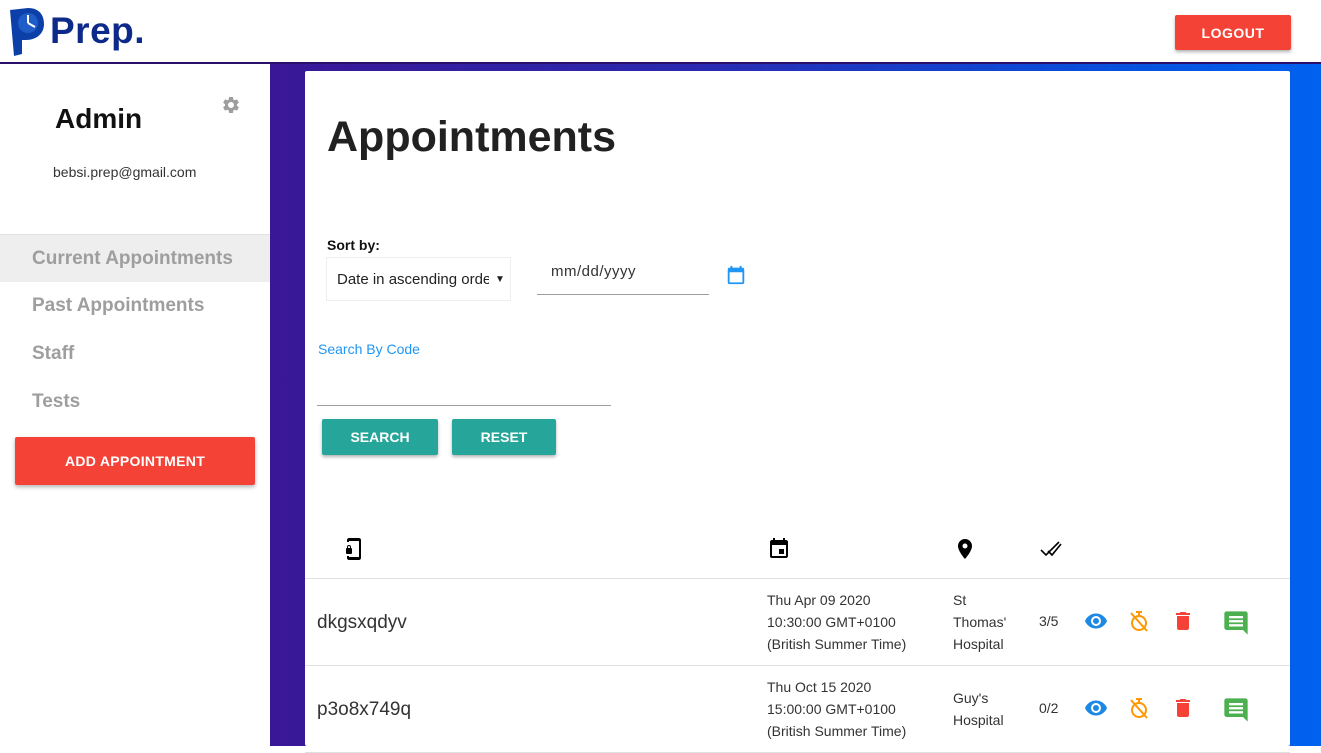 The width and height of the screenshot is (1321, 753). I want to click on appointment-code: dkgsxqdyv, so click(362, 623).